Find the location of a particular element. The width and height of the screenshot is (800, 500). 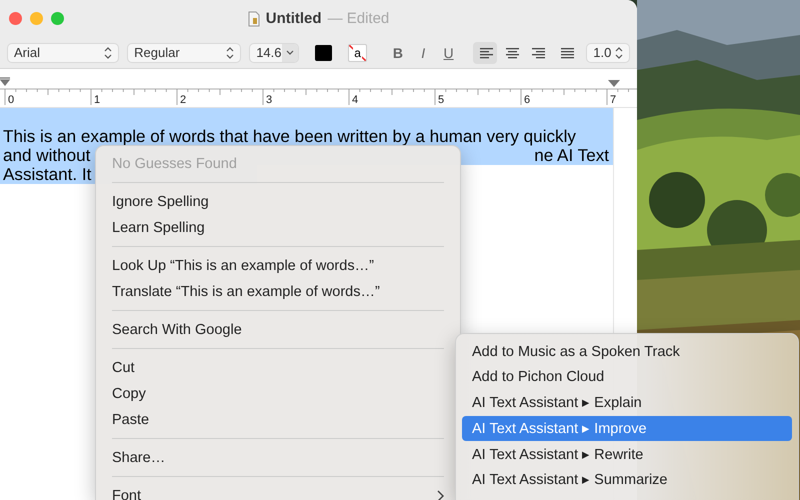

bold-button: B is located at coordinates (398, 52).